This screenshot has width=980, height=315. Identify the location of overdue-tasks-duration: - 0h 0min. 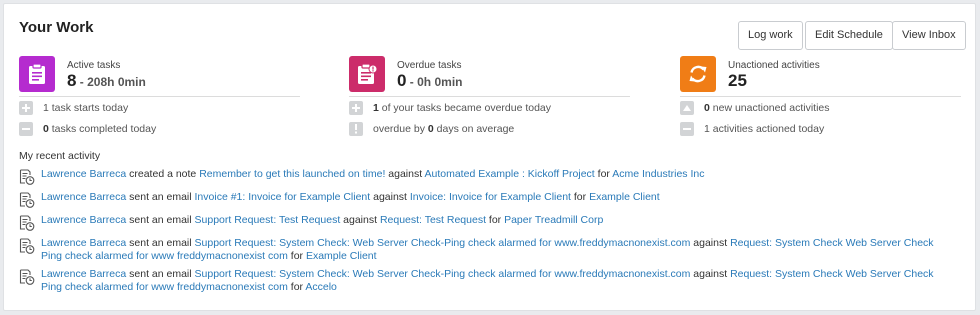
(434, 82).